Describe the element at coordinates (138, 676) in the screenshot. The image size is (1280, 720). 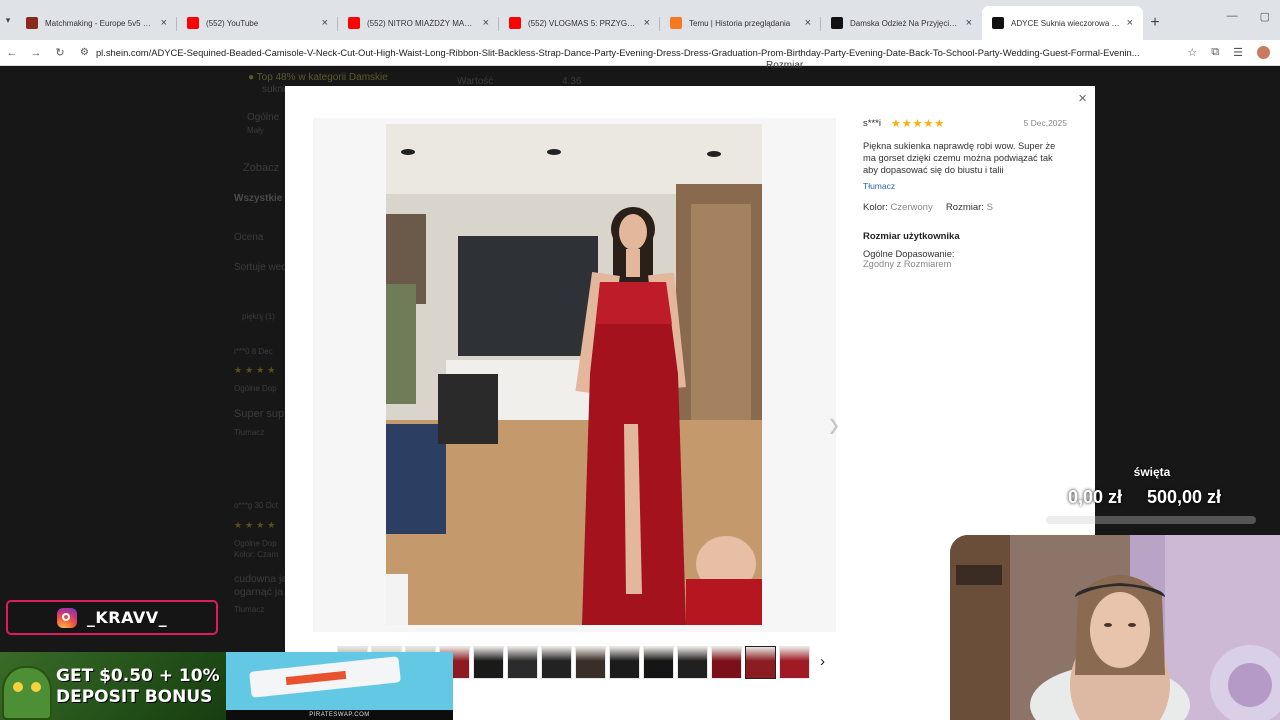
I see `promo-line-1: GET $0.50 + 10%` at that location.